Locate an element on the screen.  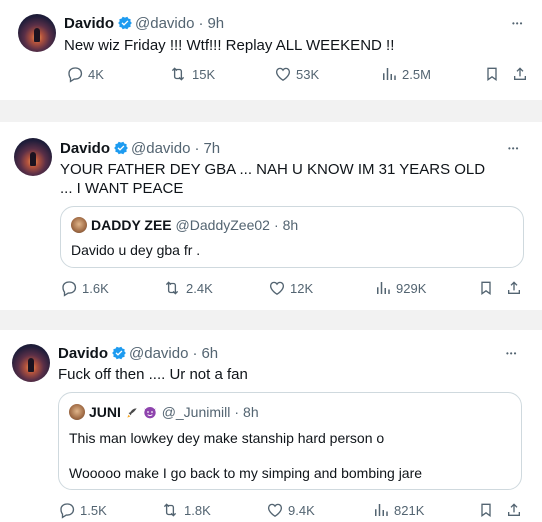
tweet-header: Davido @davido · 9h is located at coordinates (144, 25).